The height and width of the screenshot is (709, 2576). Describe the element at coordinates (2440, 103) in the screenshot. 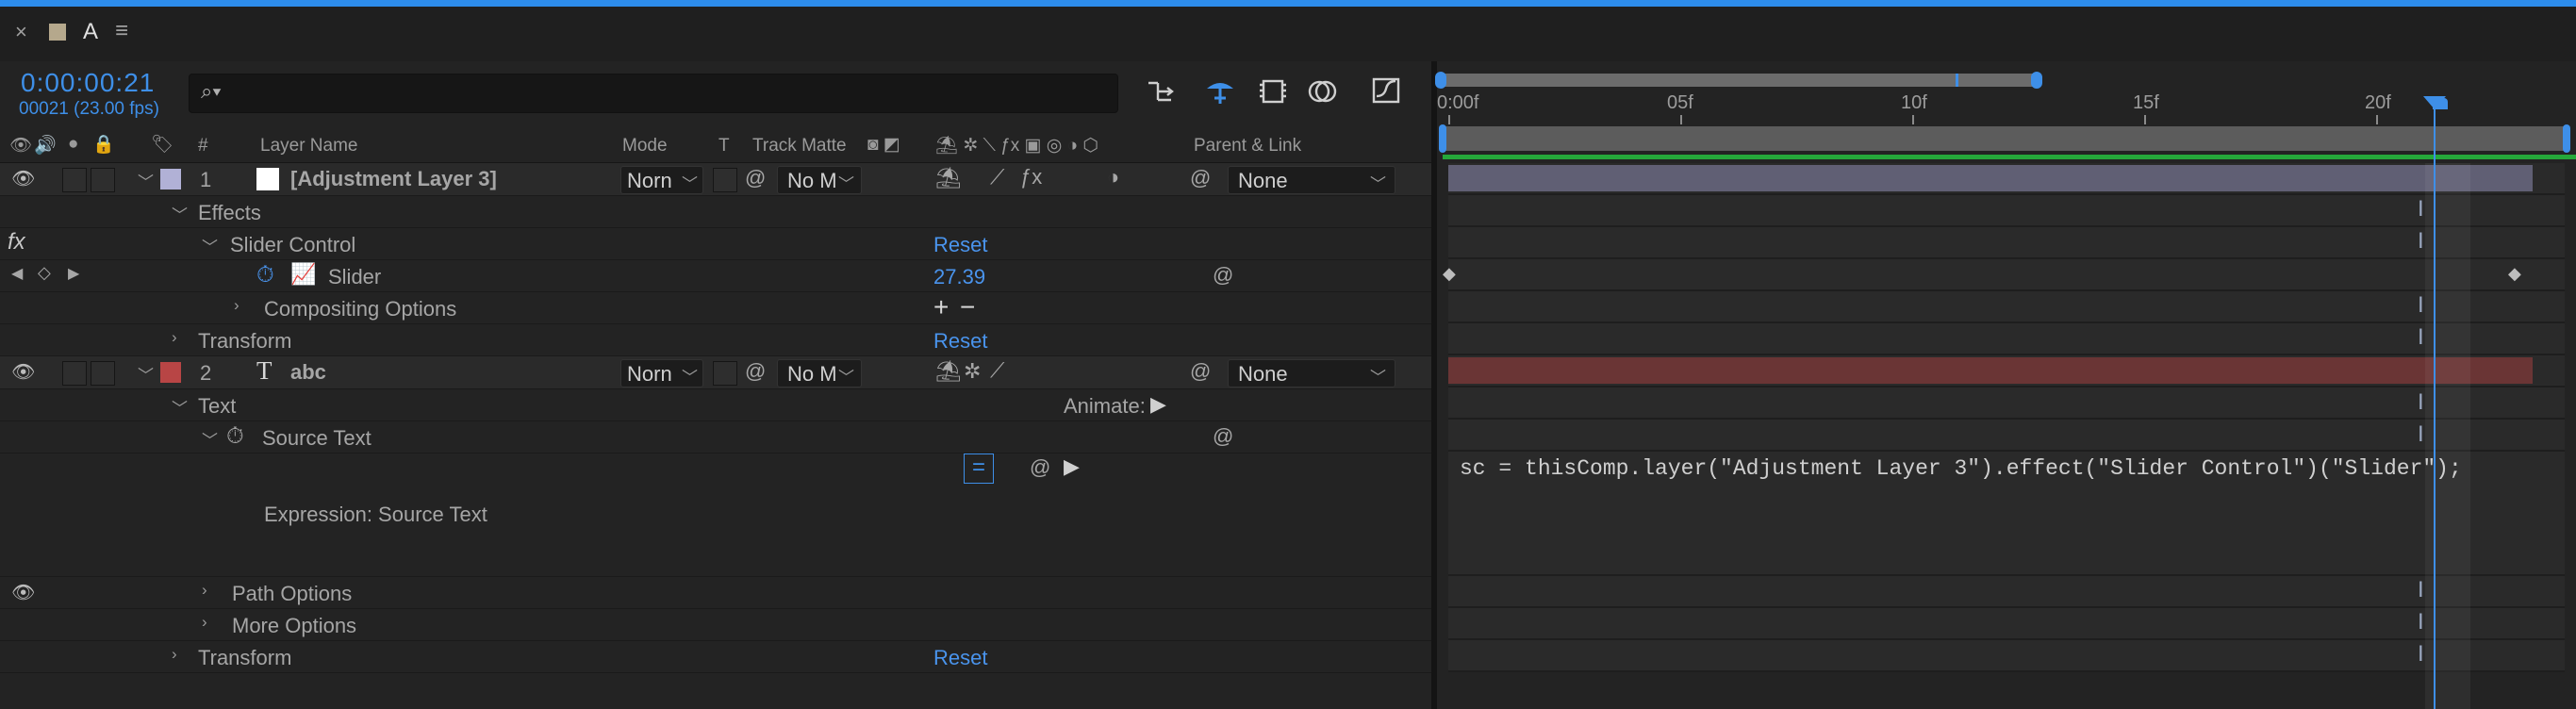

I see `playhead-head-cap` at that location.